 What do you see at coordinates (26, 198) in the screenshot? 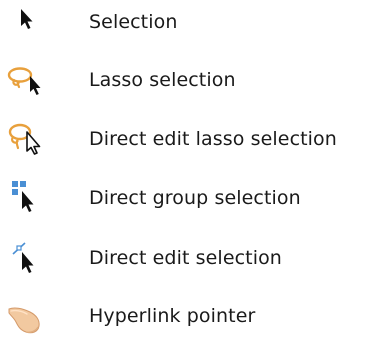
I see `direct-group-selection-icon` at bounding box center [26, 198].